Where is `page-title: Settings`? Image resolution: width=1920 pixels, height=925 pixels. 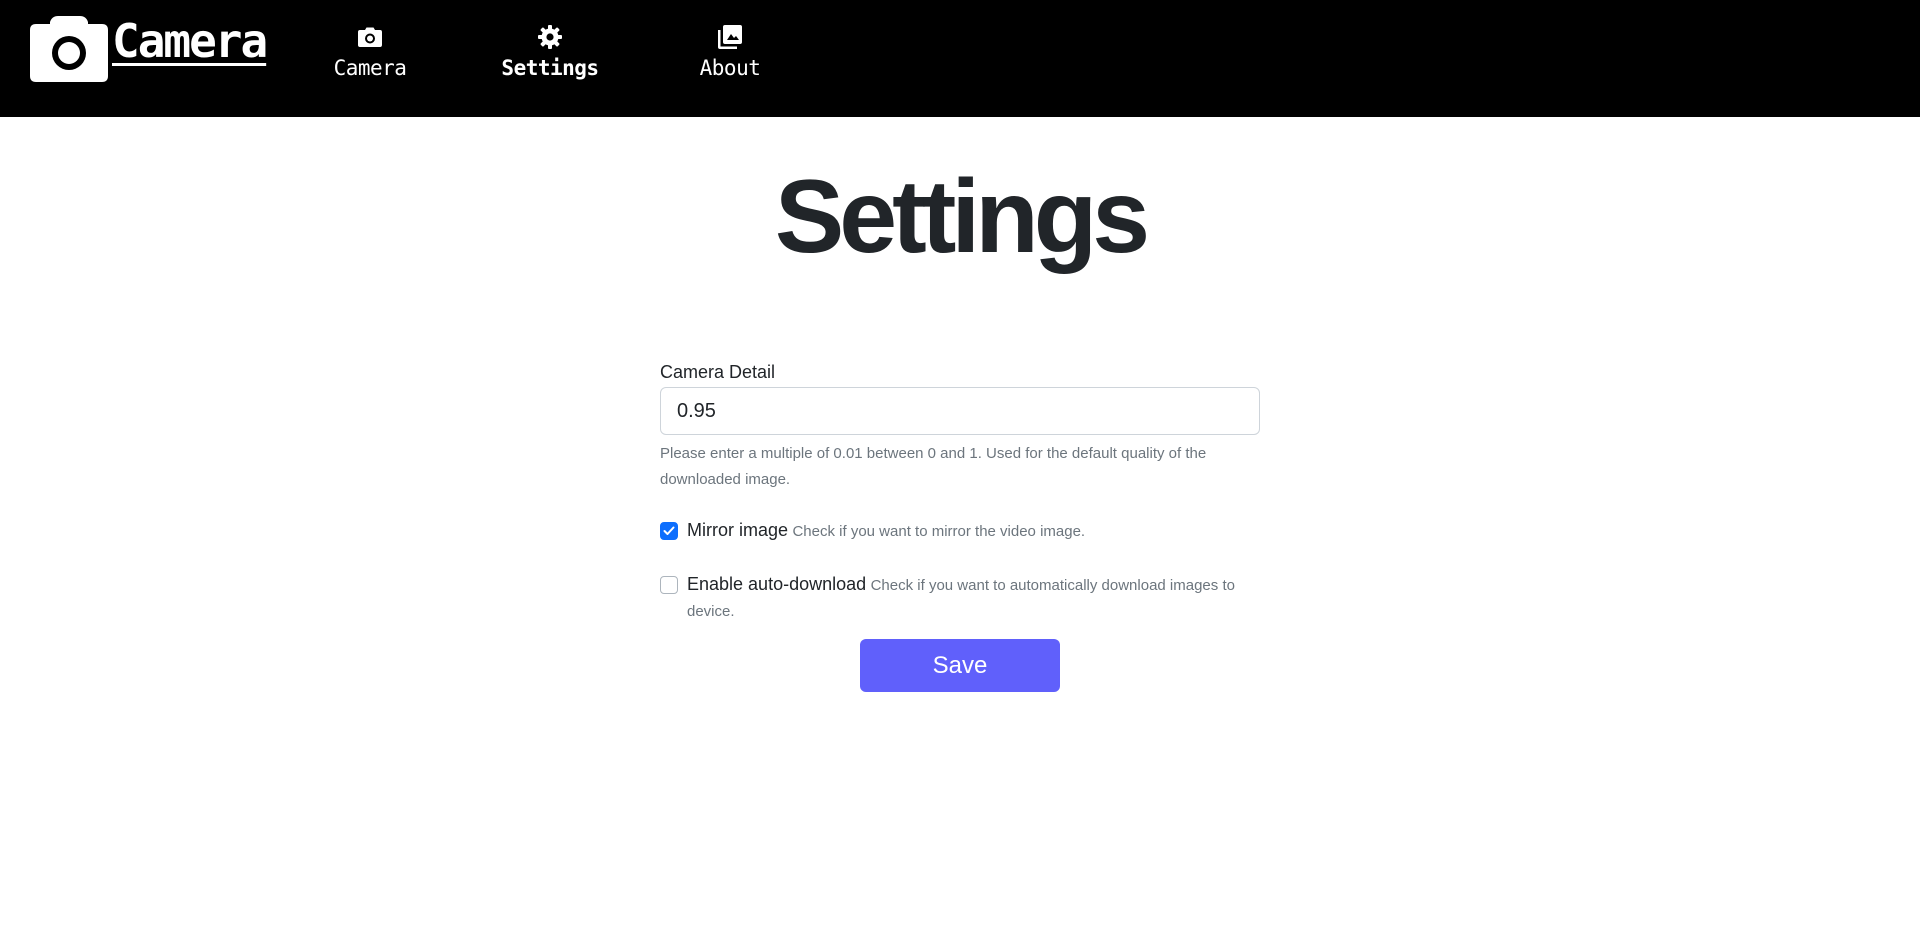
page-title: Settings is located at coordinates (962, 217).